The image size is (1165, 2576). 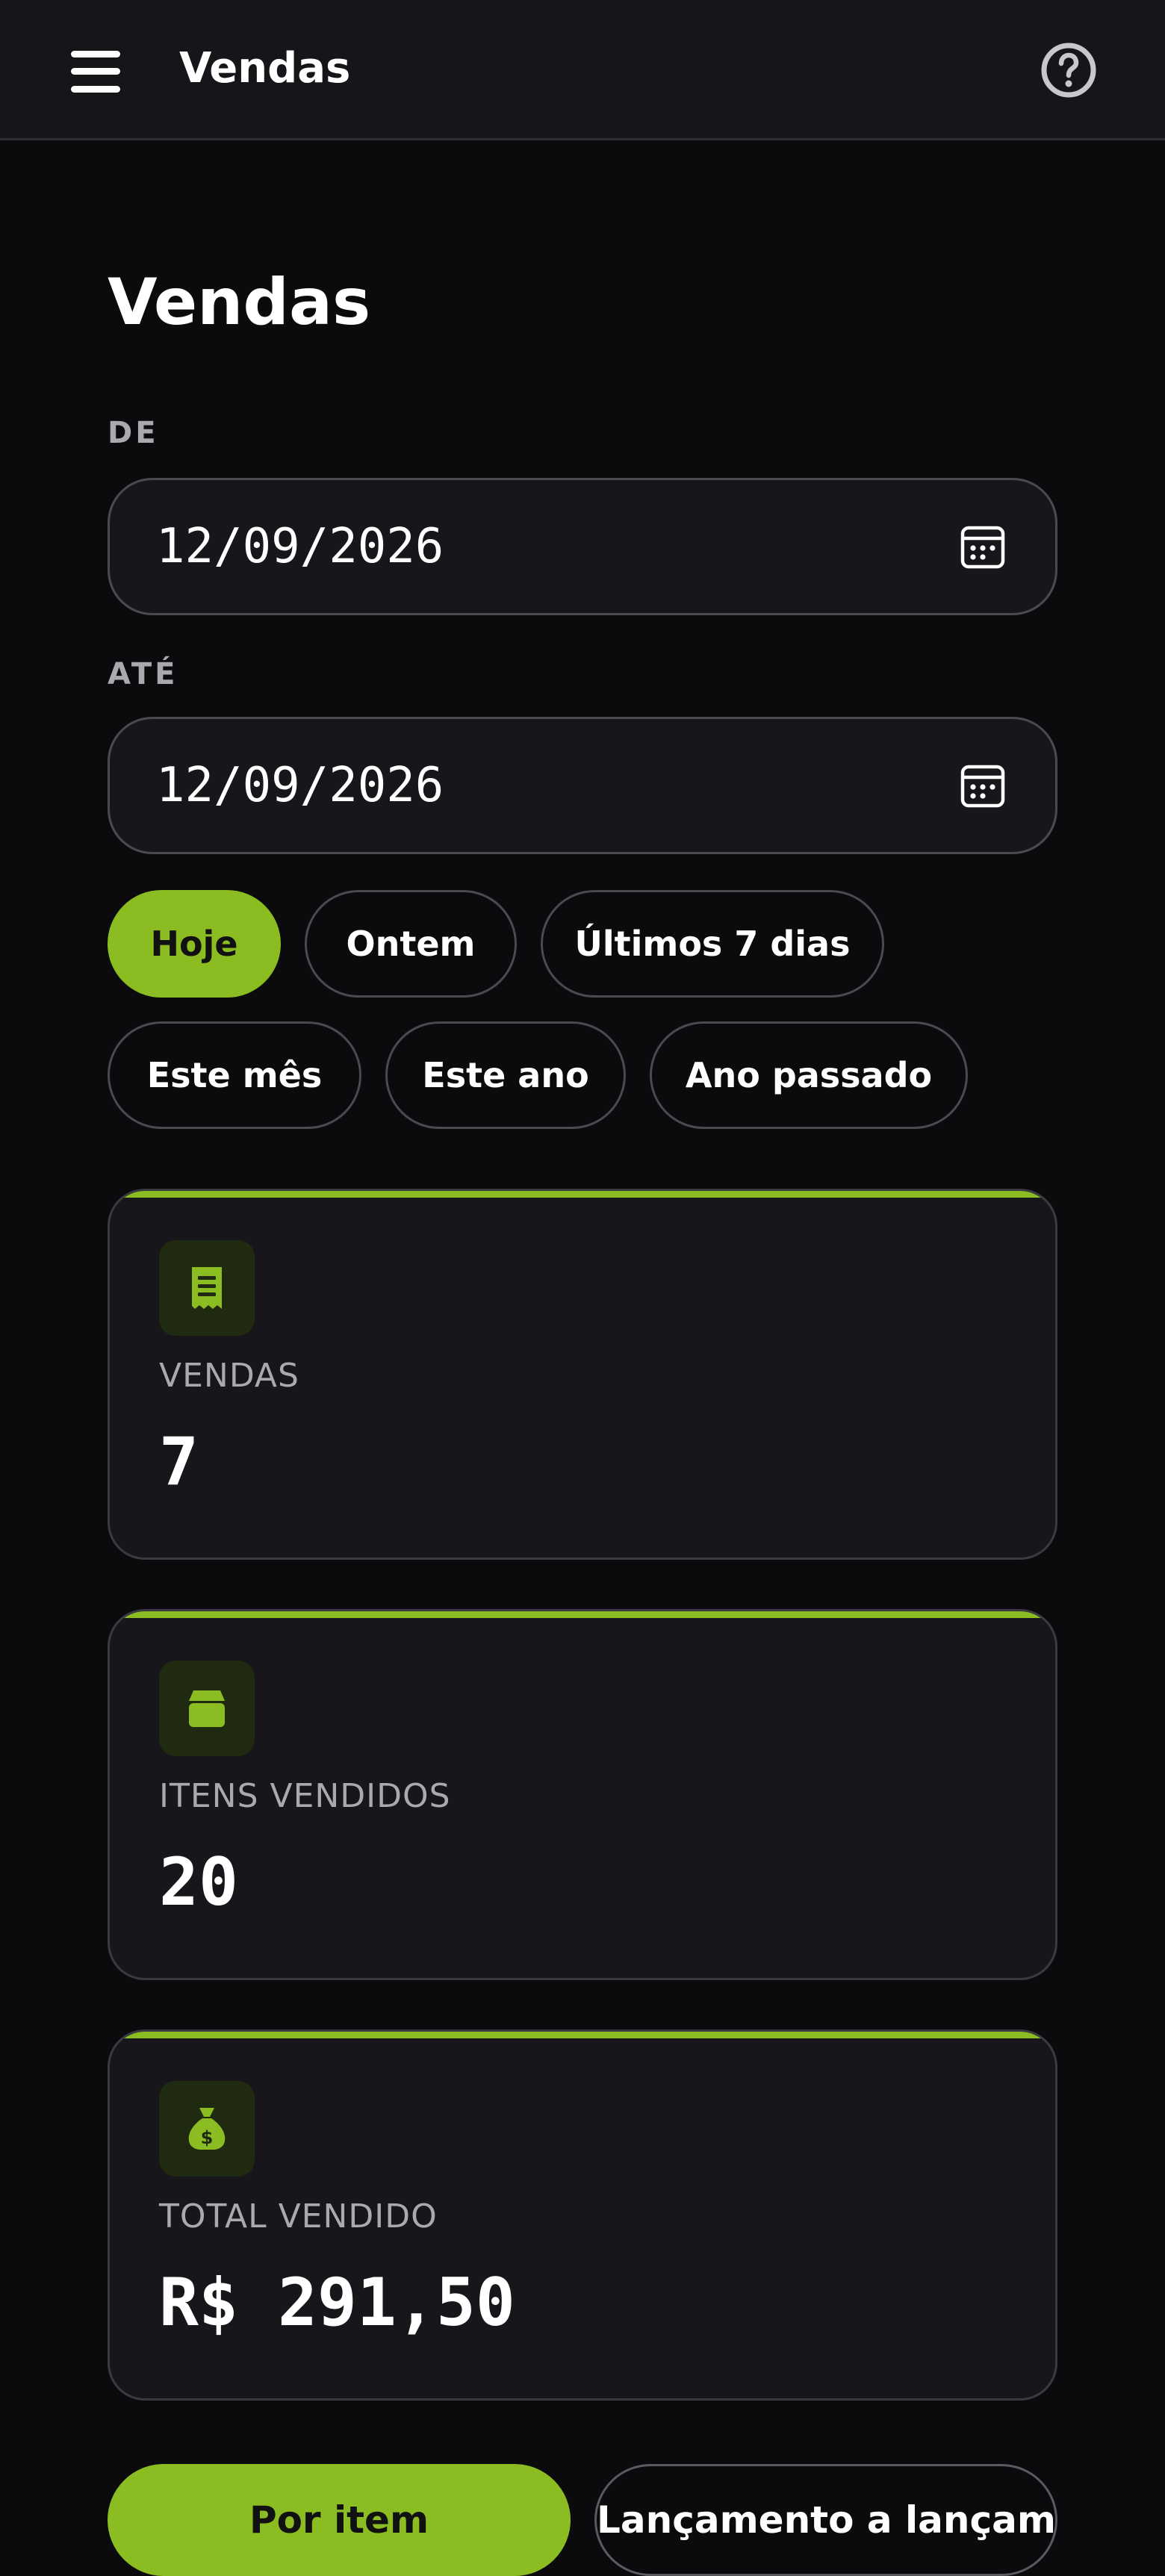 What do you see at coordinates (300, 785) in the screenshot?
I see `to-date-value: 12/09/2026` at bounding box center [300, 785].